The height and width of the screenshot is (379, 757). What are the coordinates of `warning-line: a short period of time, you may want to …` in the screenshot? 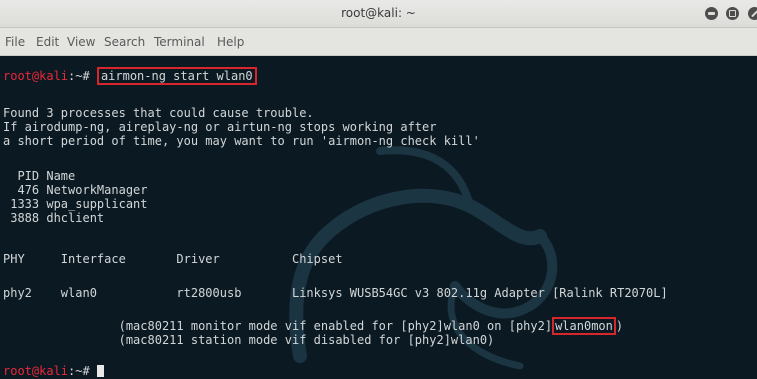 It's located at (241, 141).